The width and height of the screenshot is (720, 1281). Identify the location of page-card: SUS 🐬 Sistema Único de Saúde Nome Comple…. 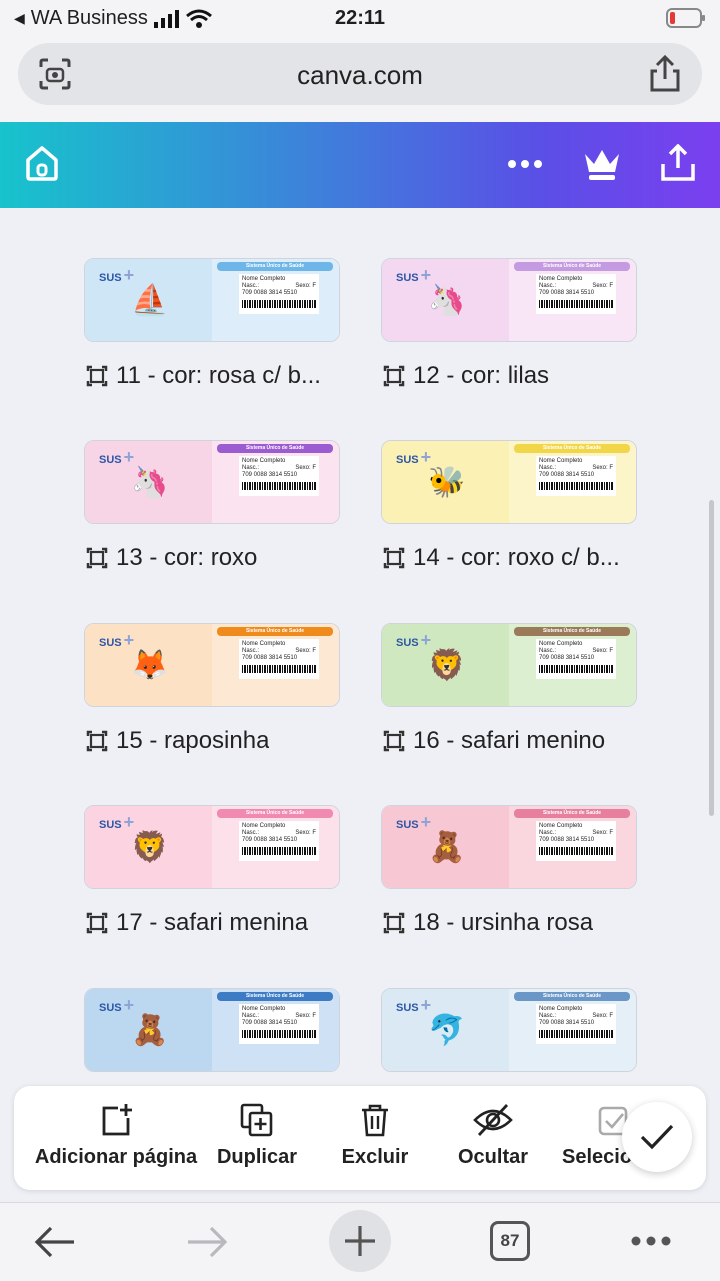
(509, 1030).